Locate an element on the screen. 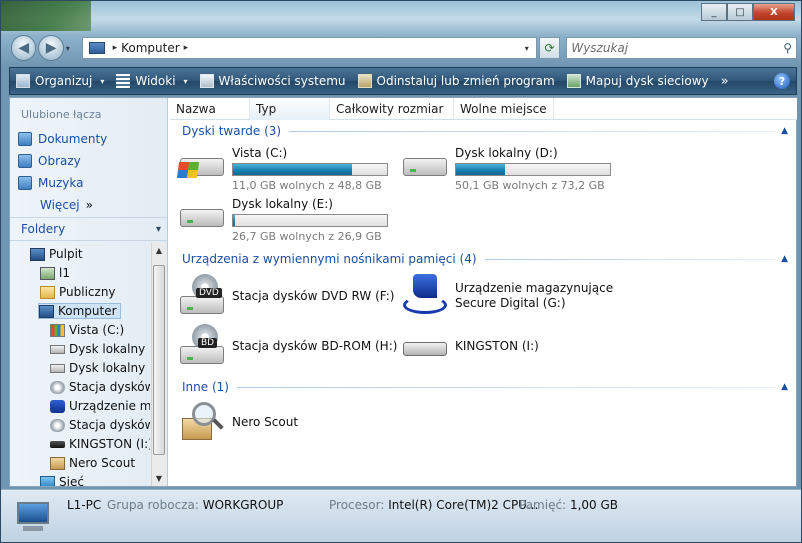 Image resolution: width=802 pixels, height=543 pixels. device-bd-rom-h: BD Stacja dysków BD-ROM (H:) is located at coordinates (287, 346).